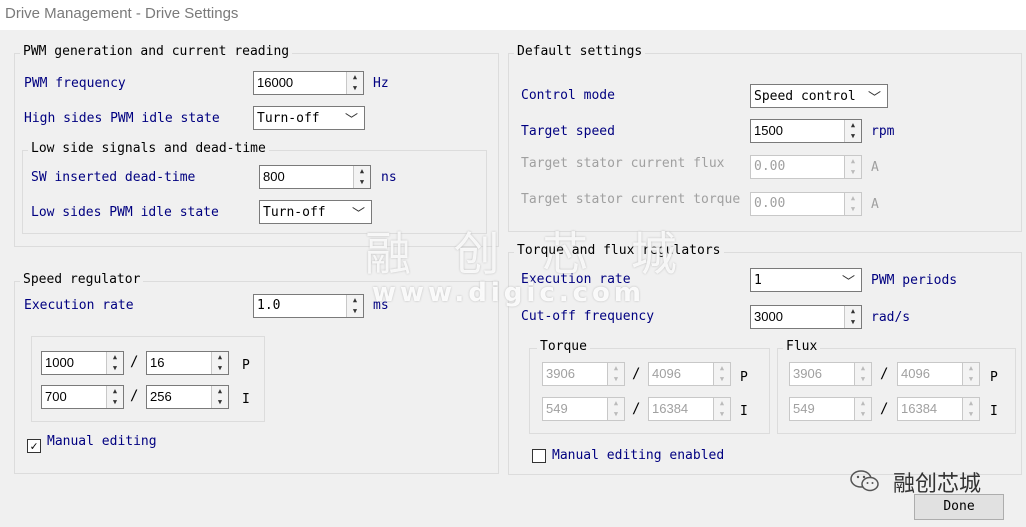 This screenshot has height=527, width=1026. What do you see at coordinates (187, 363) in the screenshot?
I see `speed-p-den-input: 16 ▲ ▼` at bounding box center [187, 363].